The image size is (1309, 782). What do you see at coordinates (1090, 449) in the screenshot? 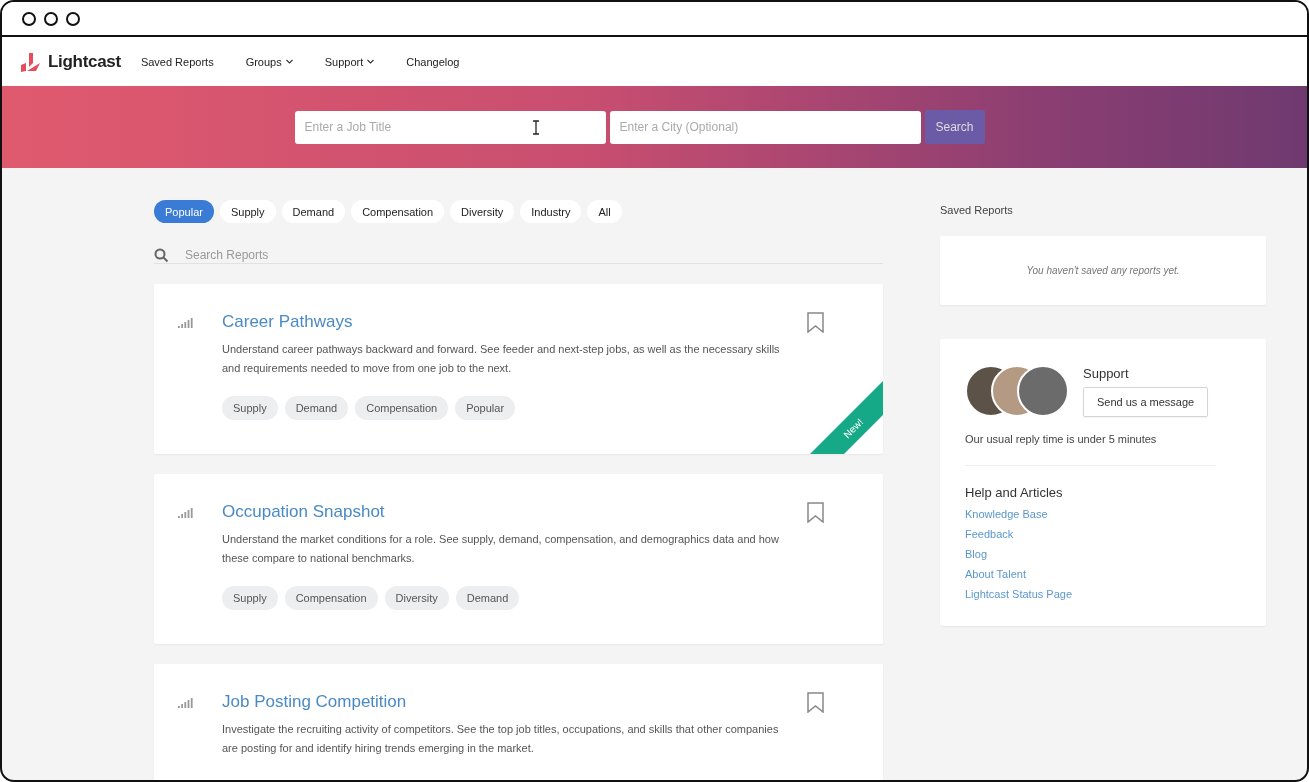
I see `reply-time-text: Our usual reply time is under 5 minutes` at bounding box center [1090, 449].